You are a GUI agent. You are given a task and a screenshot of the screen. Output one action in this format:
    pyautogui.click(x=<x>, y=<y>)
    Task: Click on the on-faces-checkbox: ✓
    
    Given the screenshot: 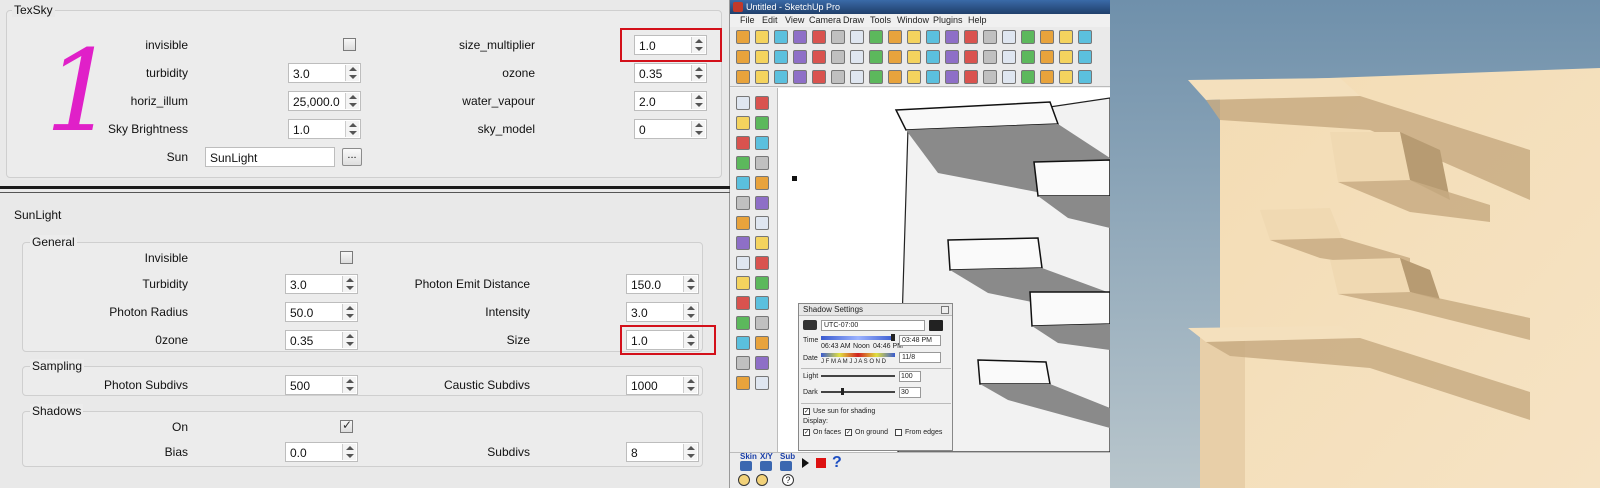 What is the action you would take?
    pyautogui.click(x=806, y=432)
    